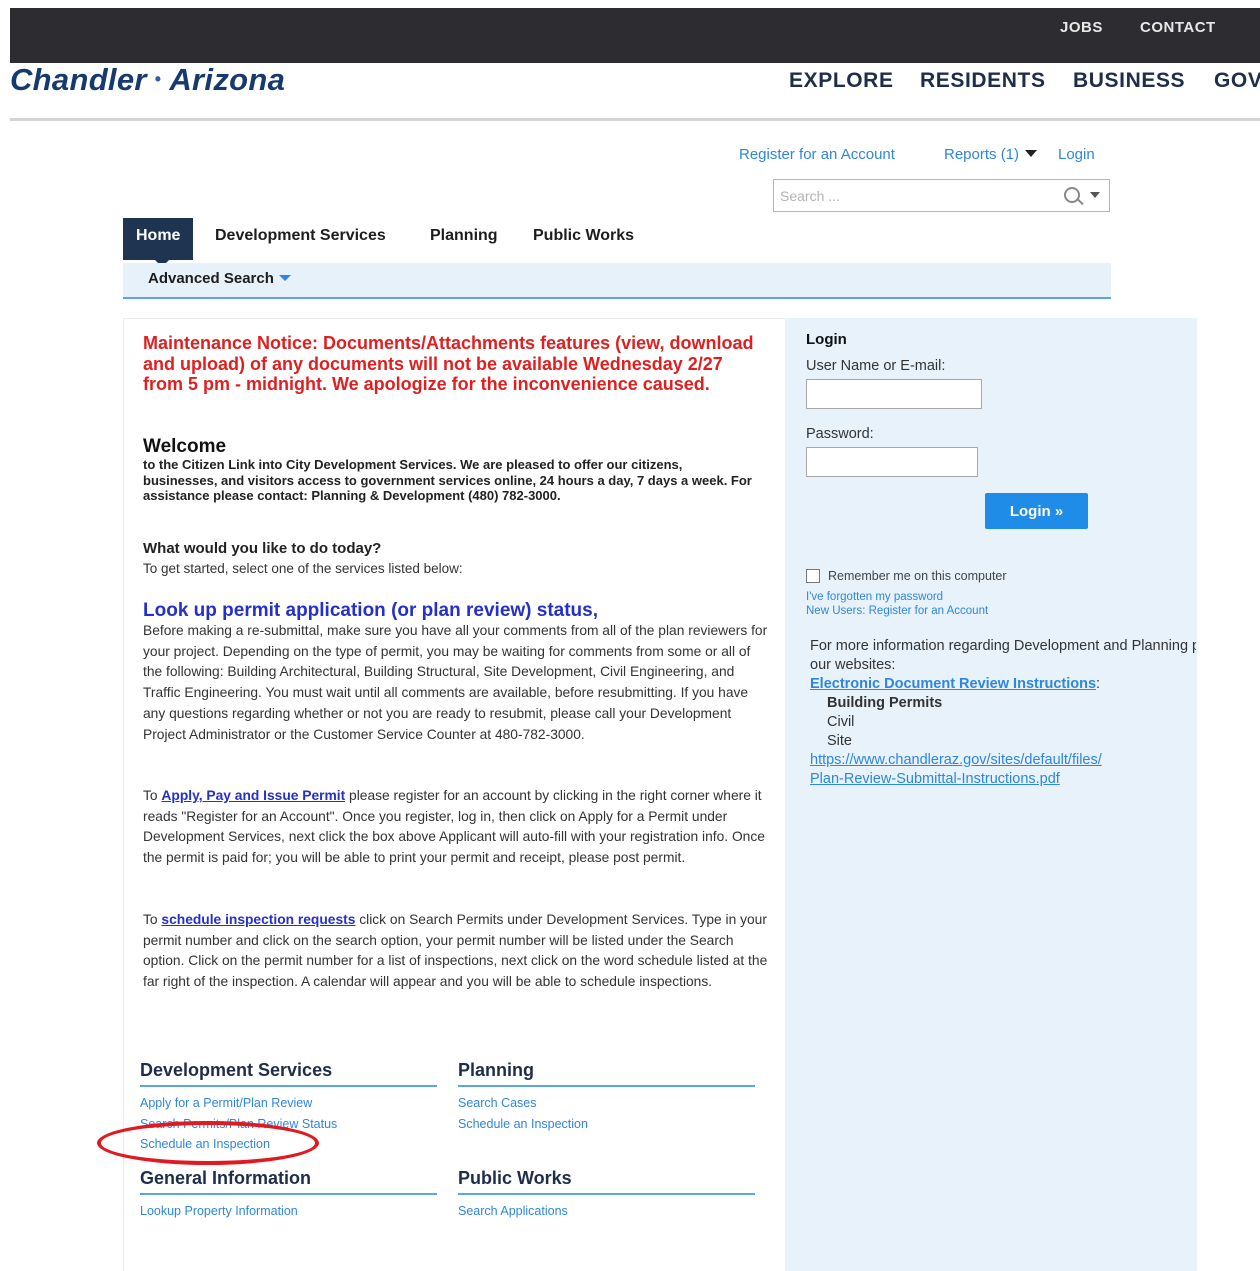 Image resolution: width=1260 pixels, height=1271 pixels. I want to click on remember-me-checkbox, so click(813, 576).